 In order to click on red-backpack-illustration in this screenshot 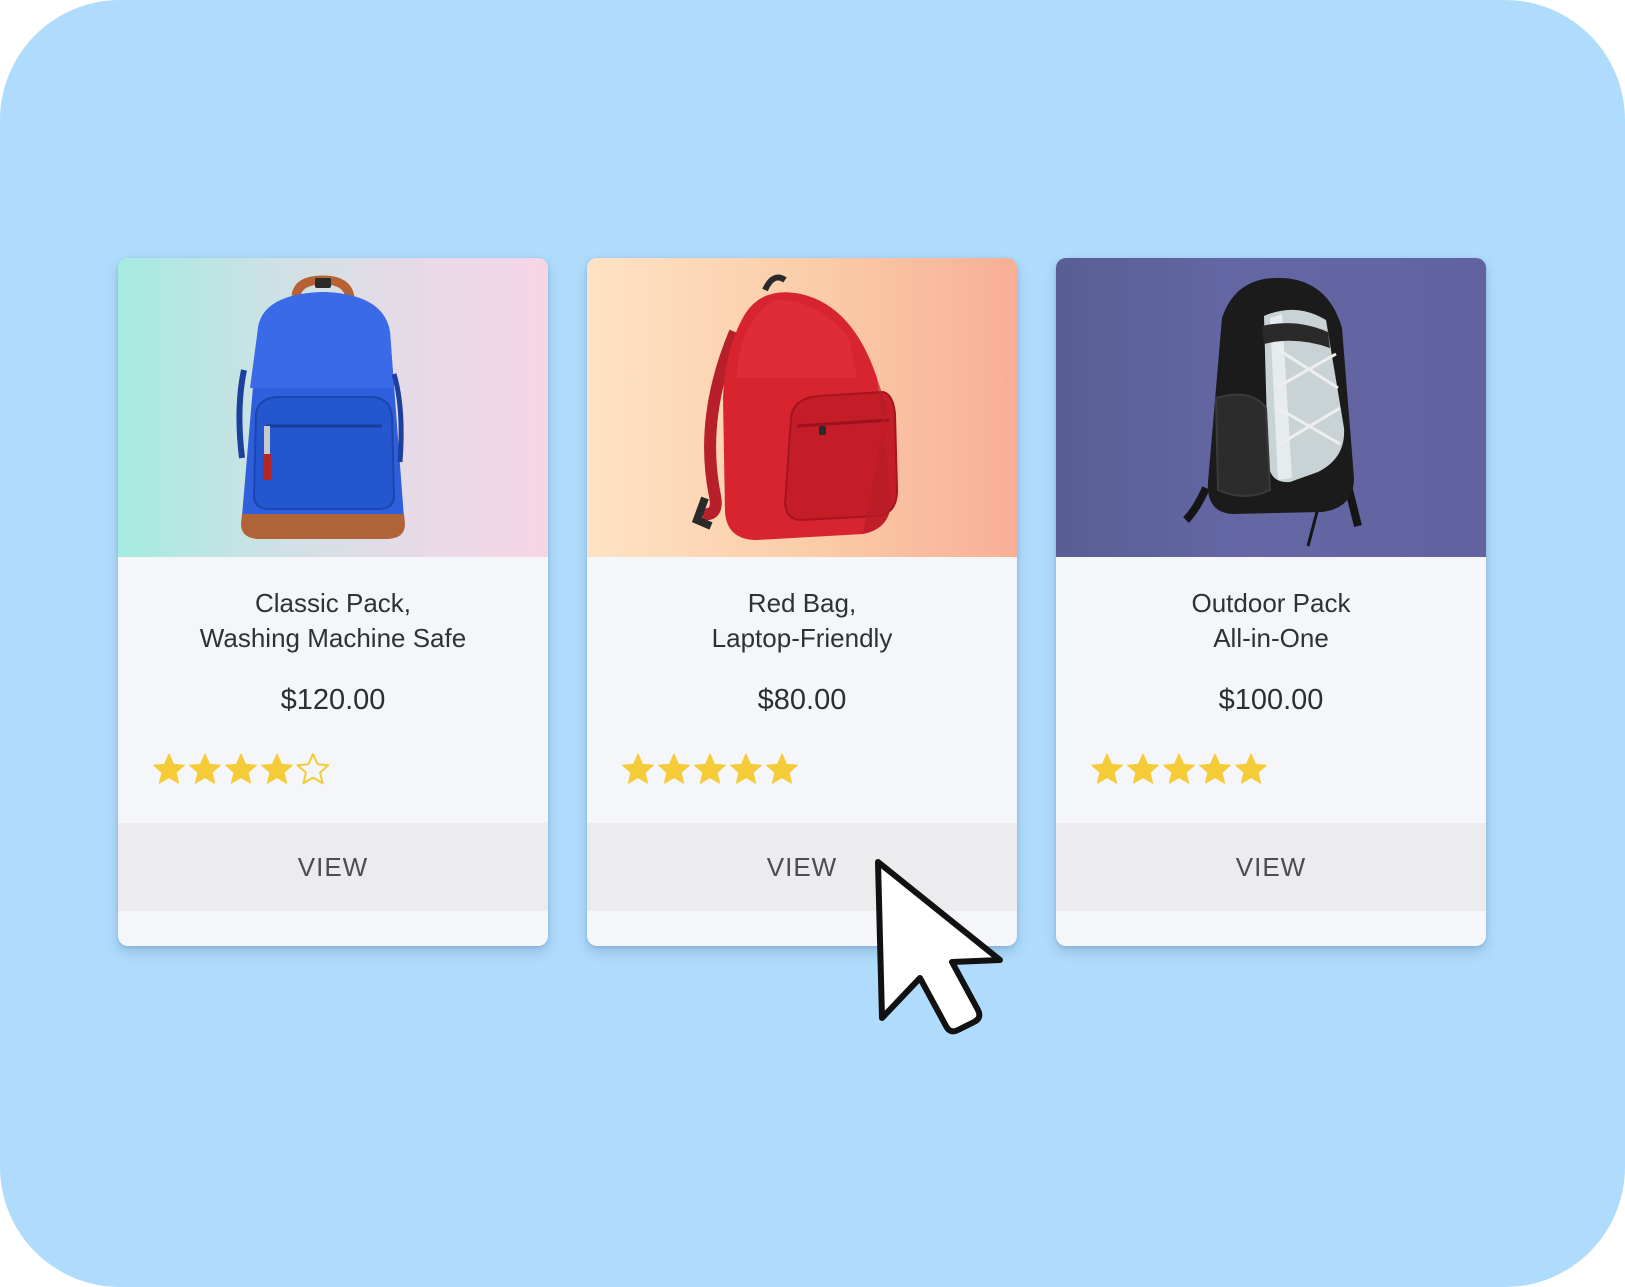, I will do `click(795, 407)`.